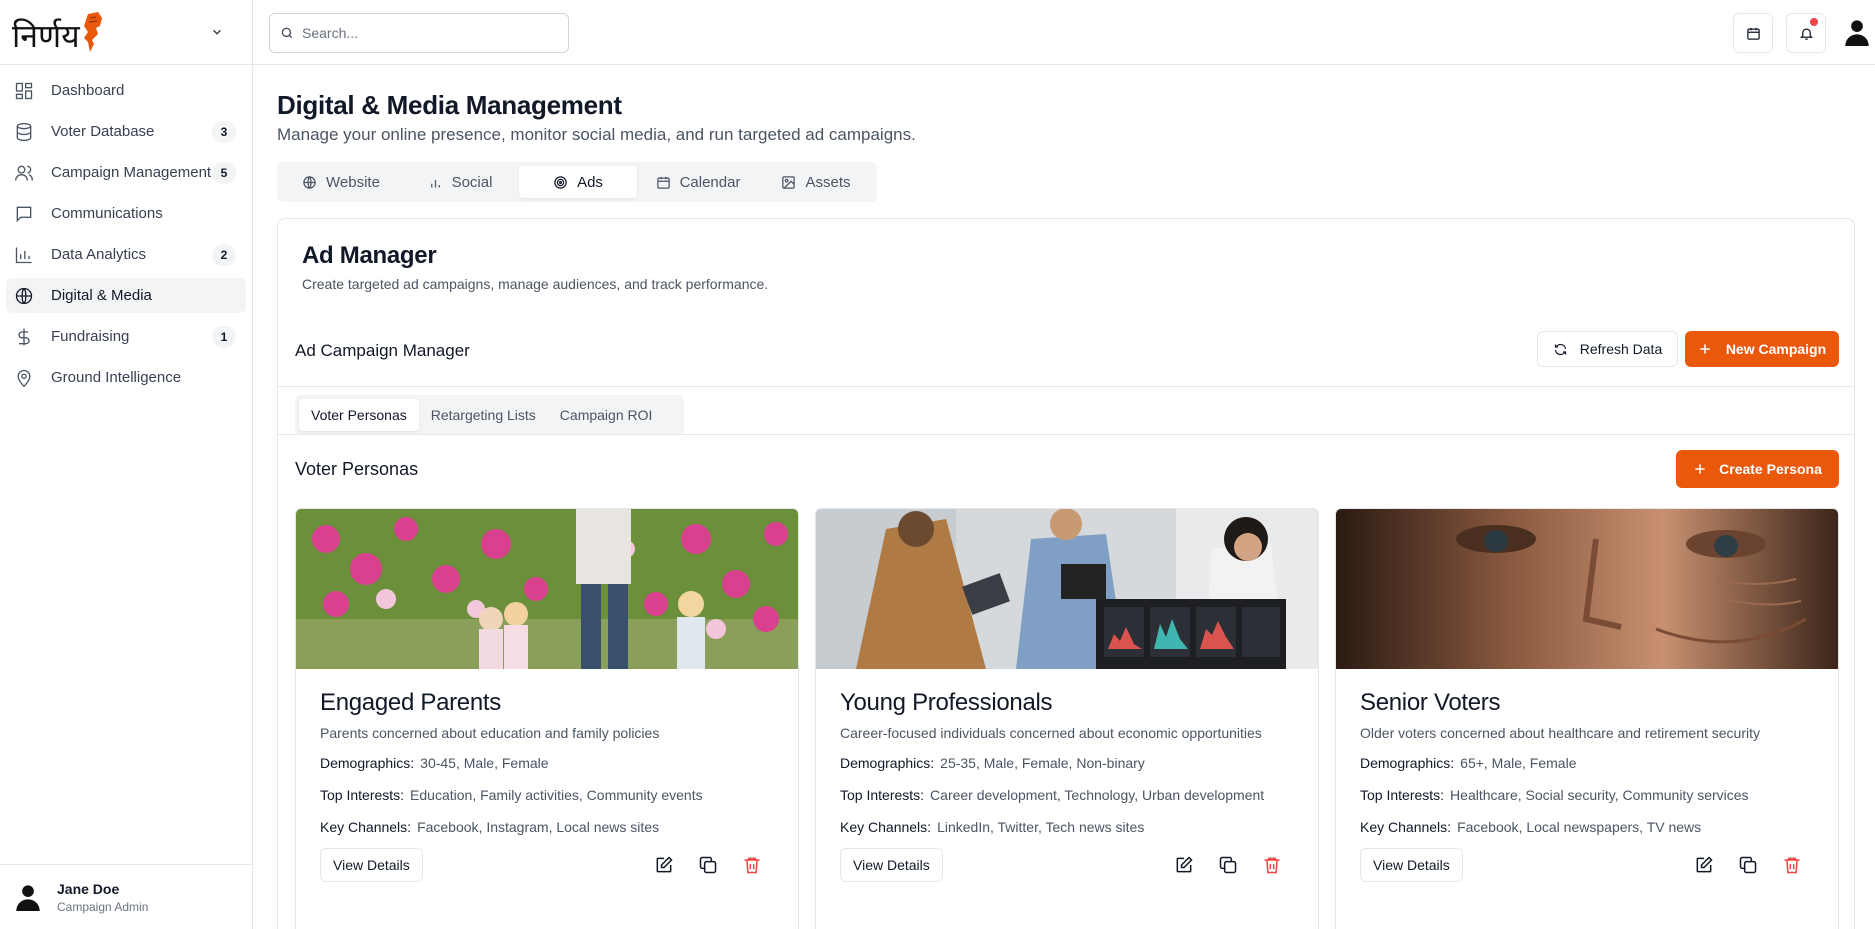 The image size is (1875, 929). Describe the element at coordinates (1776, 349) in the screenshot. I see `new-campaign-label: New Campaign` at that location.